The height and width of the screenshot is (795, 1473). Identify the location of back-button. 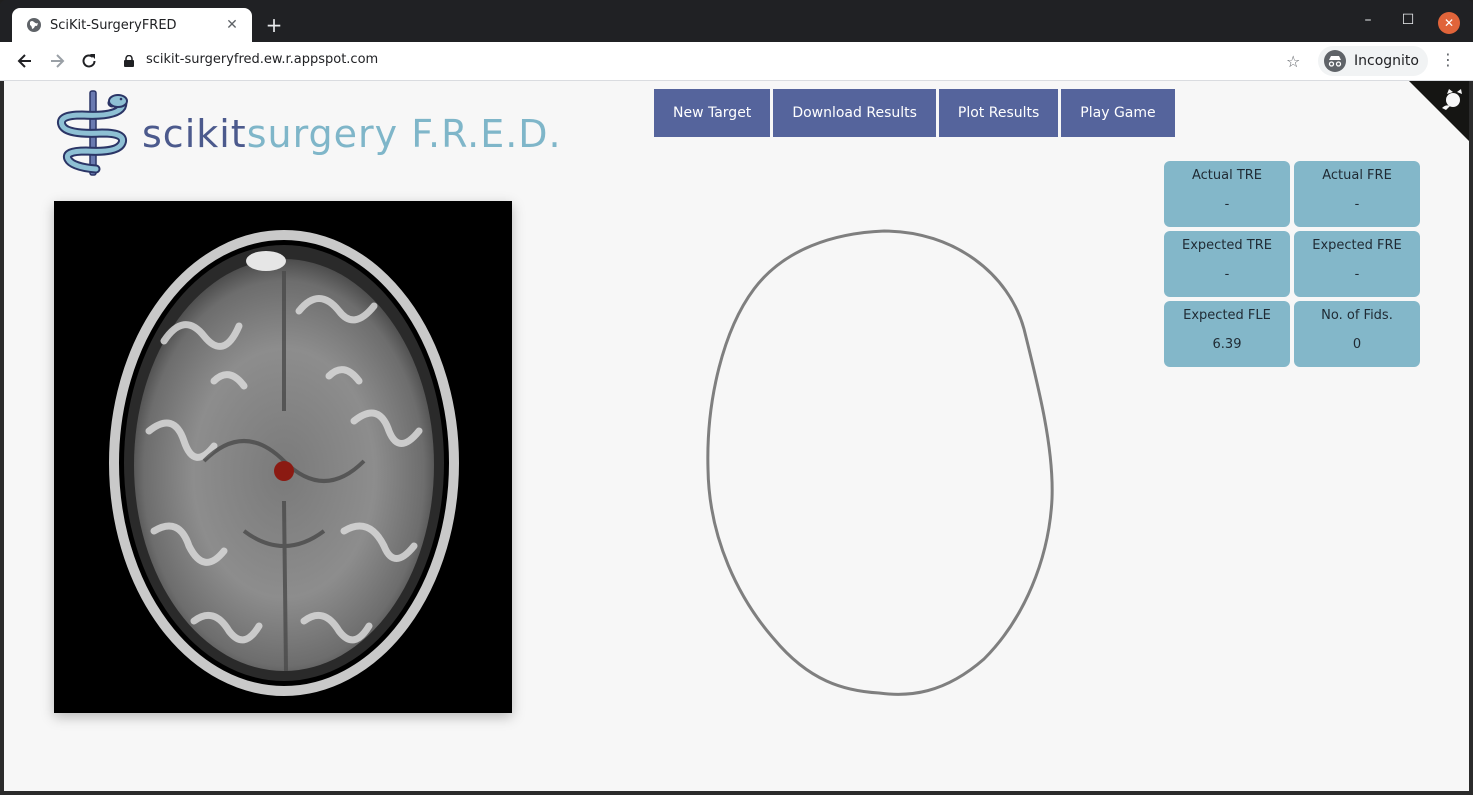
(25, 61).